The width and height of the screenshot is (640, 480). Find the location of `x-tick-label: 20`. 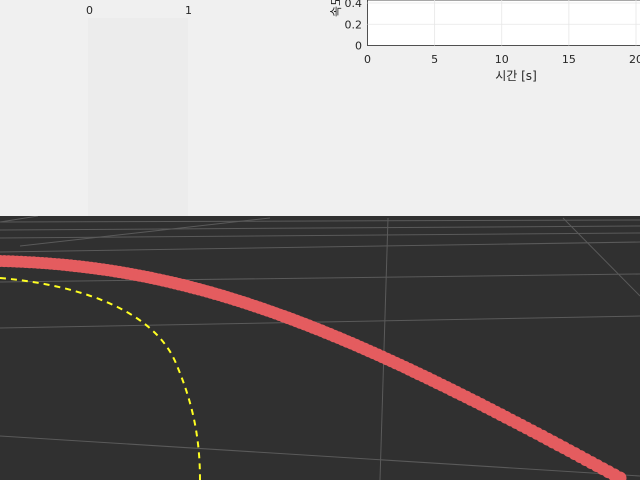

x-tick-label: 20 is located at coordinates (634, 59).